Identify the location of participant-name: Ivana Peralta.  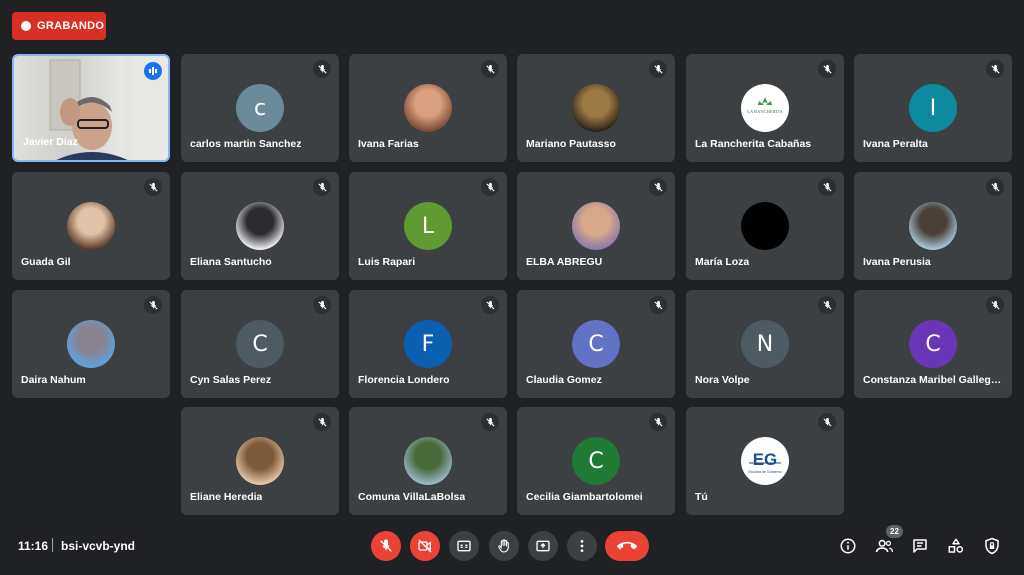
(895, 144).